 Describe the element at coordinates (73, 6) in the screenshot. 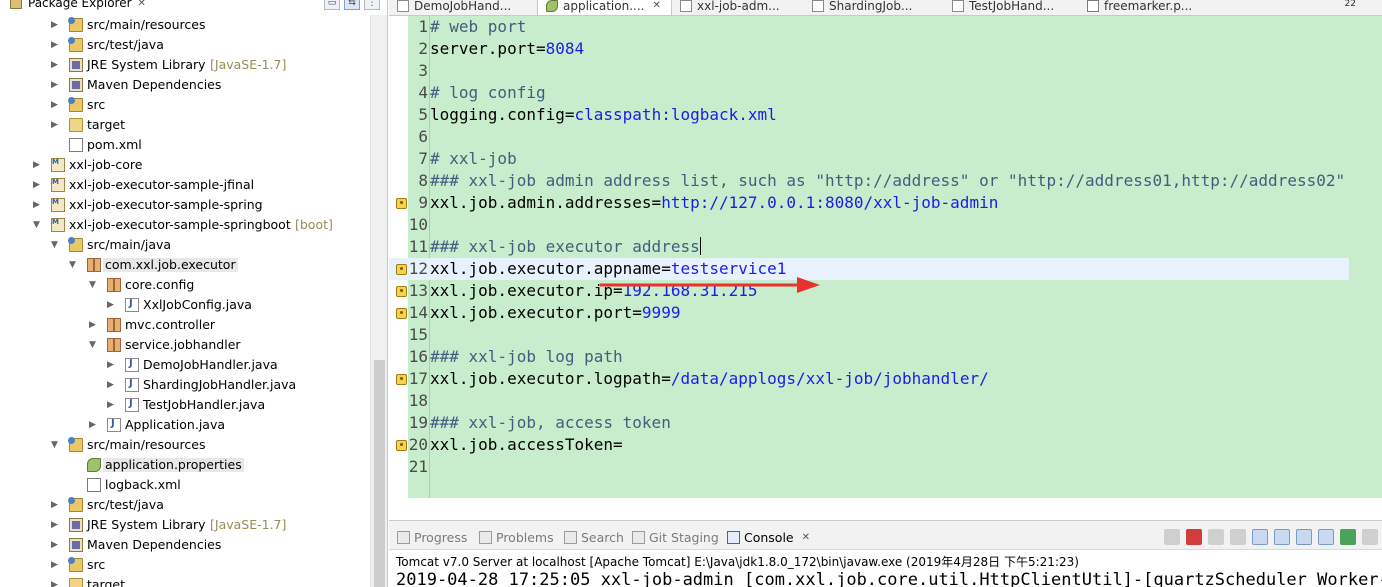

I see `tab-package-explorer: Package Explorer ✕` at that location.